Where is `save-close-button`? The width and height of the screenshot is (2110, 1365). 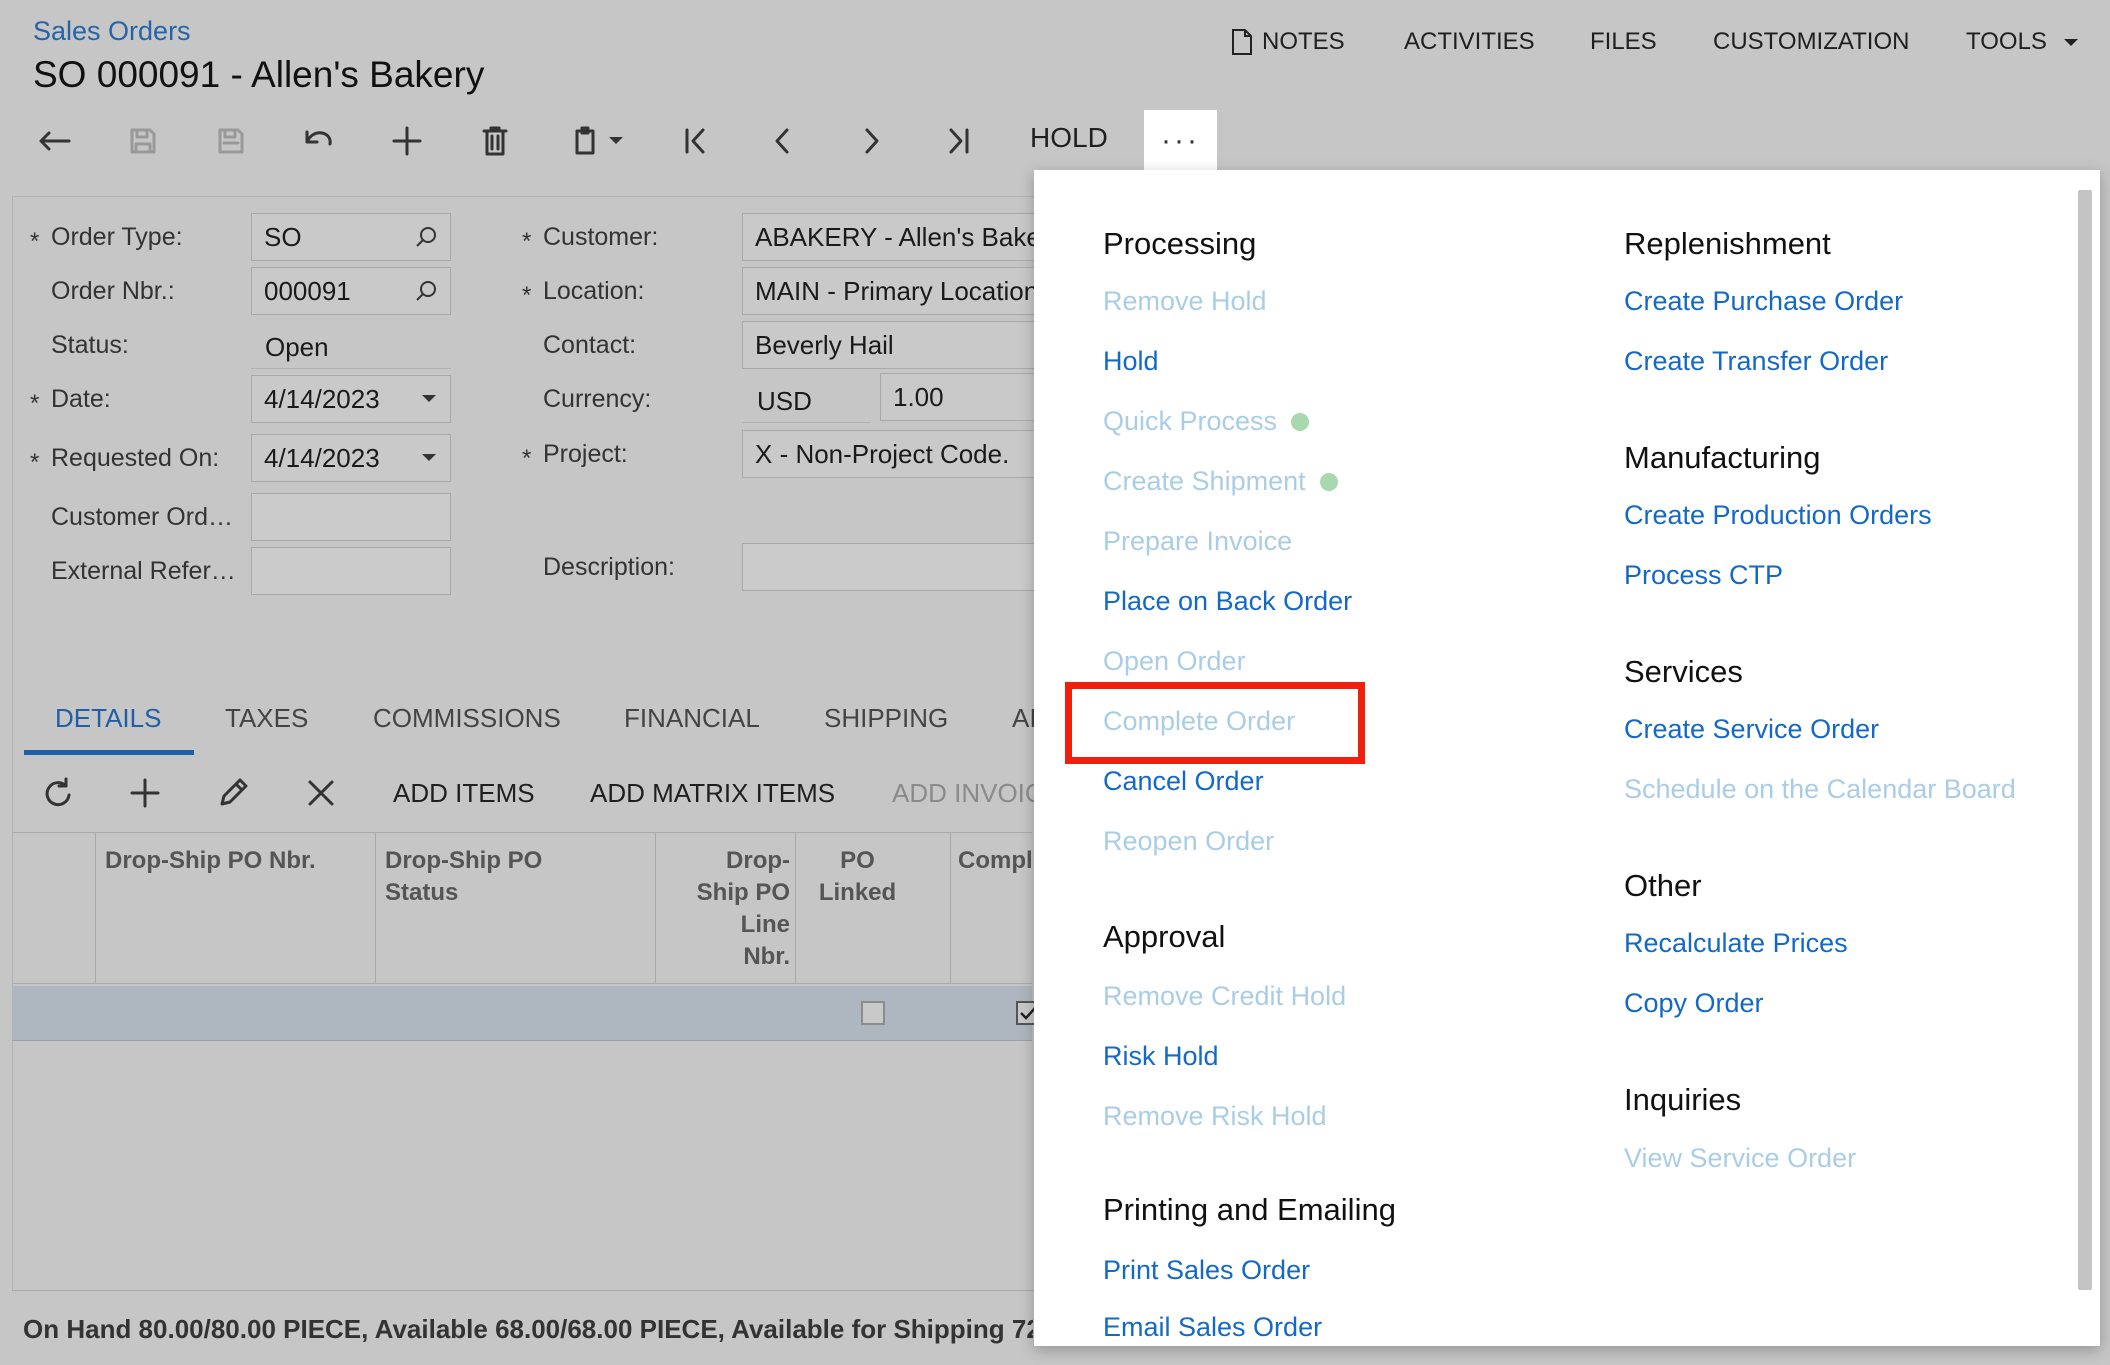 save-close-button is located at coordinates (143, 141).